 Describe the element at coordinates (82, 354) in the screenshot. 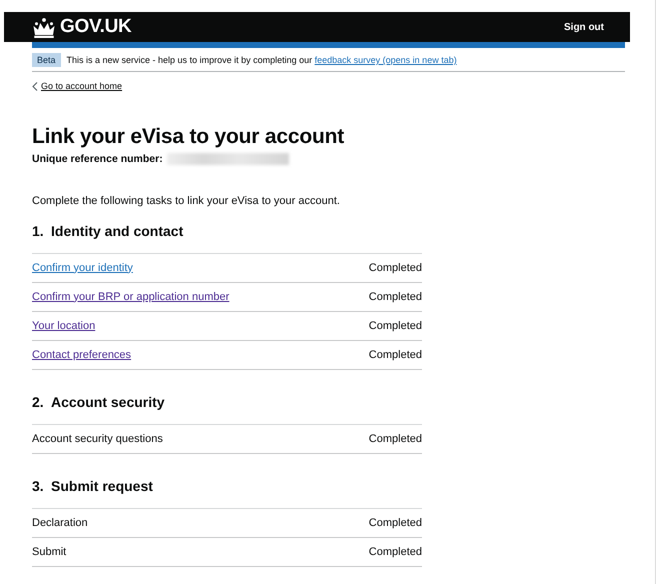

I see `task-link: Contact preferences` at that location.